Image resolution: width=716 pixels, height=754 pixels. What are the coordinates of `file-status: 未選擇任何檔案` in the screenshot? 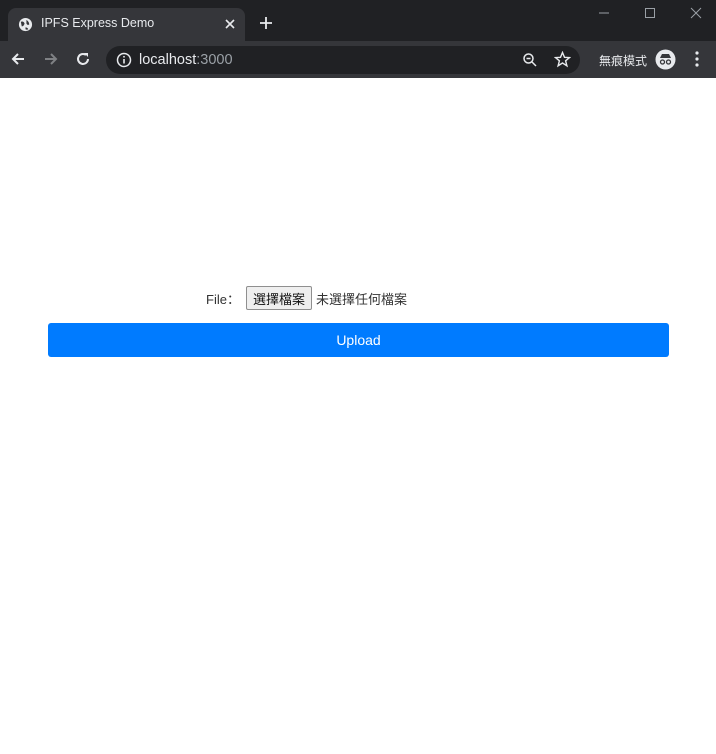 It's located at (361, 300).